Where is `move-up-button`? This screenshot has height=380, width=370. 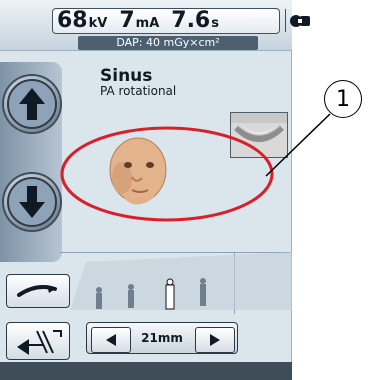 move-up-button is located at coordinates (32, 104).